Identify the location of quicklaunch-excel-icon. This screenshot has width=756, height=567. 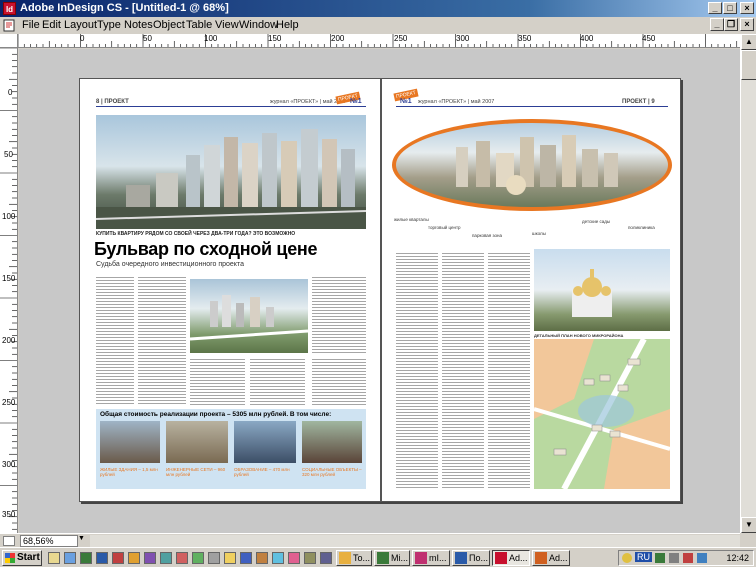
(86, 558).